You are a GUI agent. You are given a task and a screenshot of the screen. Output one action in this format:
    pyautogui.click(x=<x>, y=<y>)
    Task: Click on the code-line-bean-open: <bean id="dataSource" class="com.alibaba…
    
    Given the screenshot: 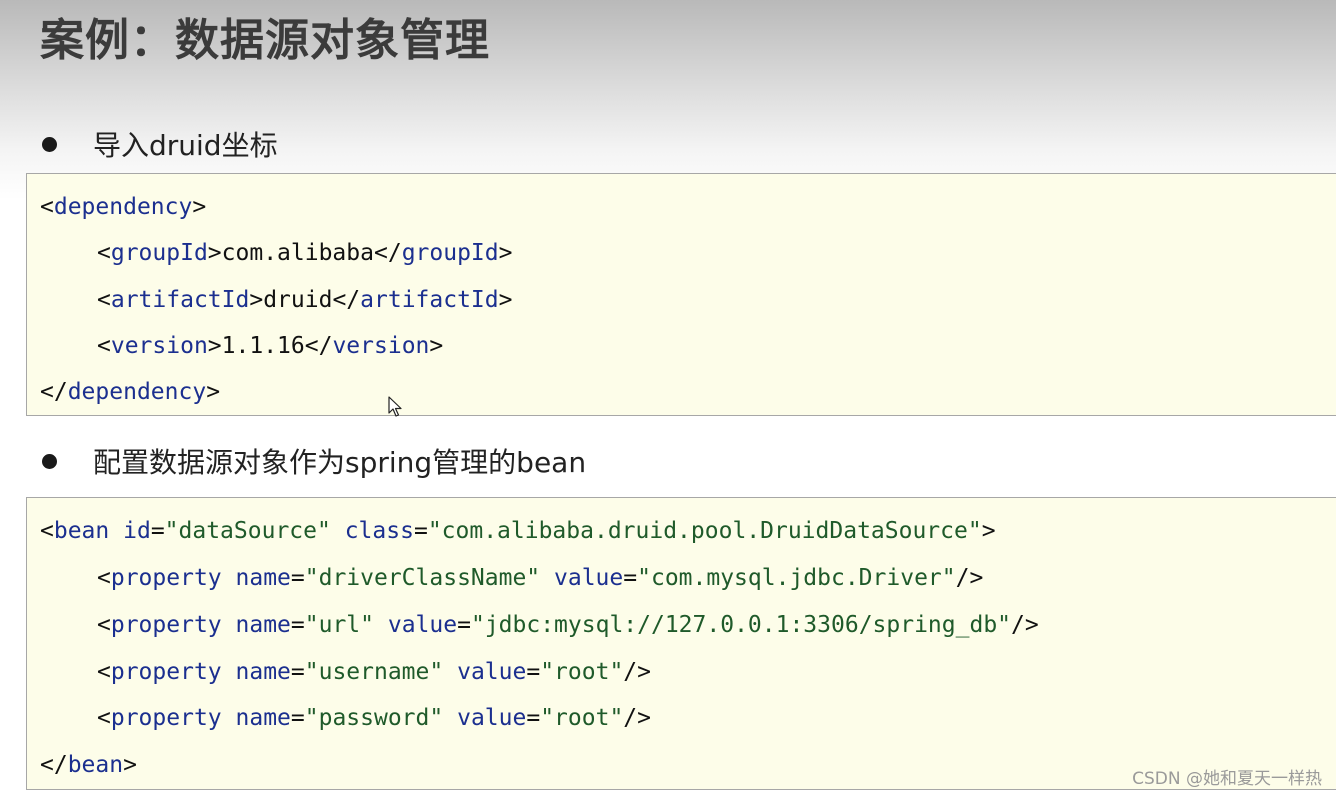 What is the action you would take?
    pyautogui.click(x=518, y=531)
    